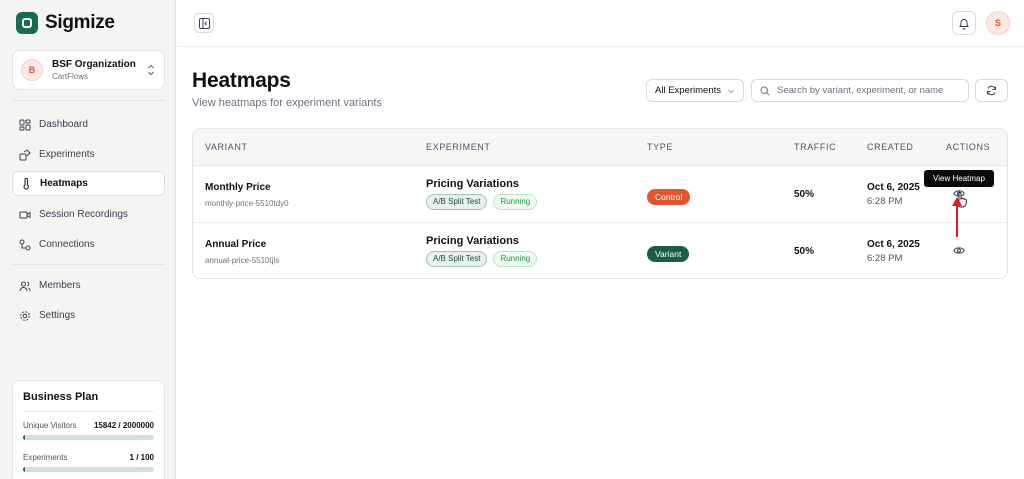 The height and width of the screenshot is (479, 1024). I want to click on refresh-icon, so click(991, 90).